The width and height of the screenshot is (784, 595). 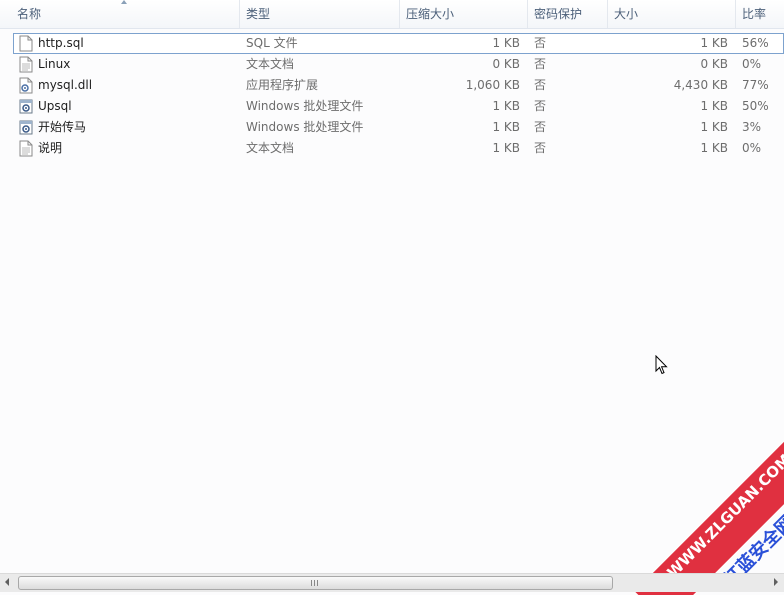 I want to click on scrollbar-grip-icon, so click(x=315, y=583).